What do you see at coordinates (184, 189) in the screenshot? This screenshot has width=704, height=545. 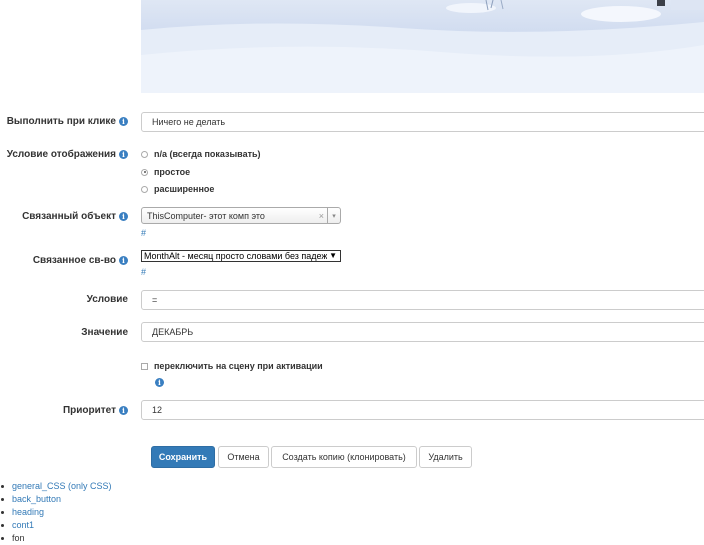 I see `radio-label: расширенное` at bounding box center [184, 189].